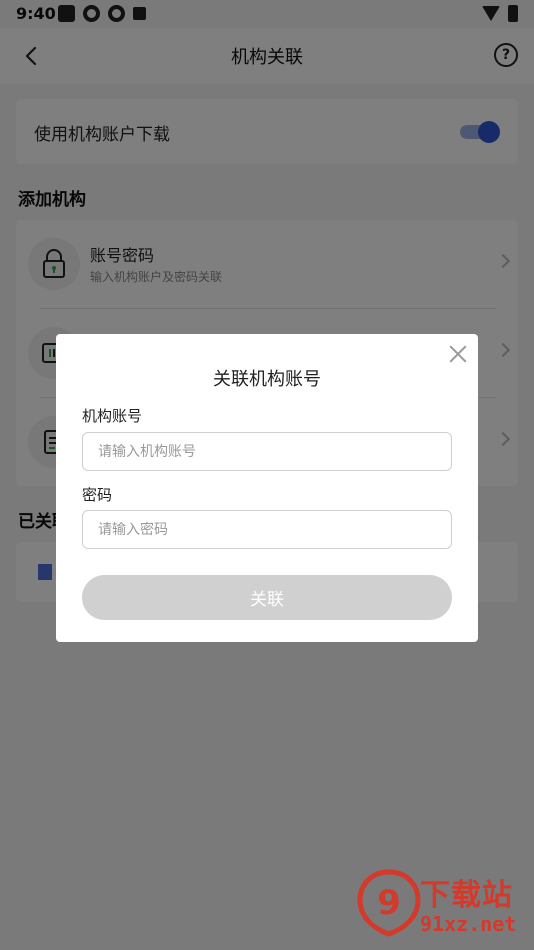 This screenshot has width=534, height=950. Describe the element at coordinates (97, 495) in the screenshot. I see `password-label: 密码` at that location.